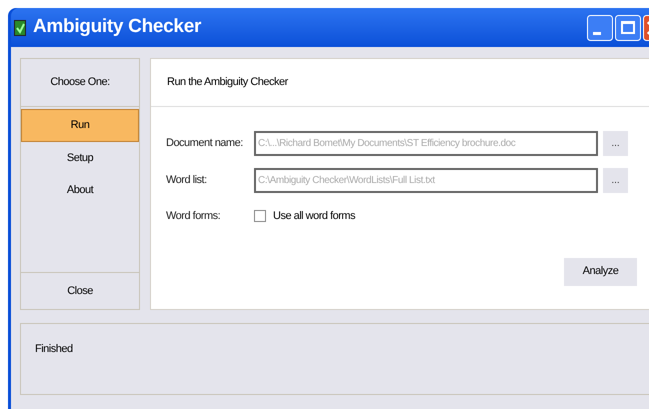  I want to click on analyze-button: Analyze, so click(600, 272).